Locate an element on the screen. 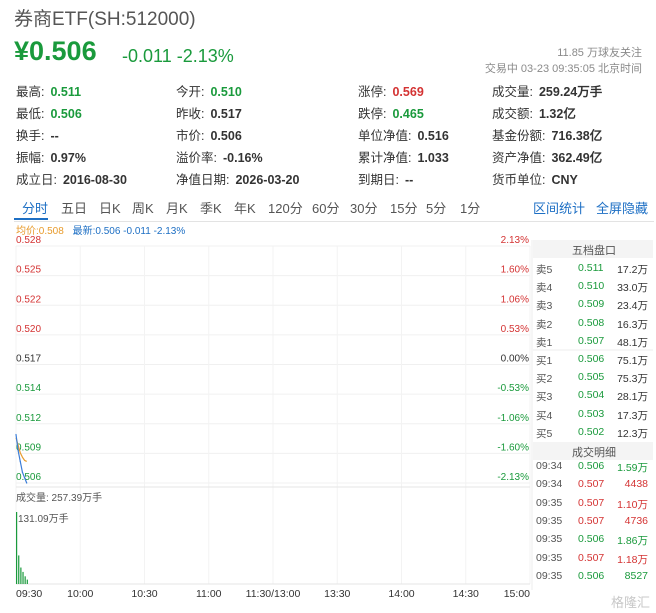  book-level-label: 买1 is located at coordinates (544, 361).